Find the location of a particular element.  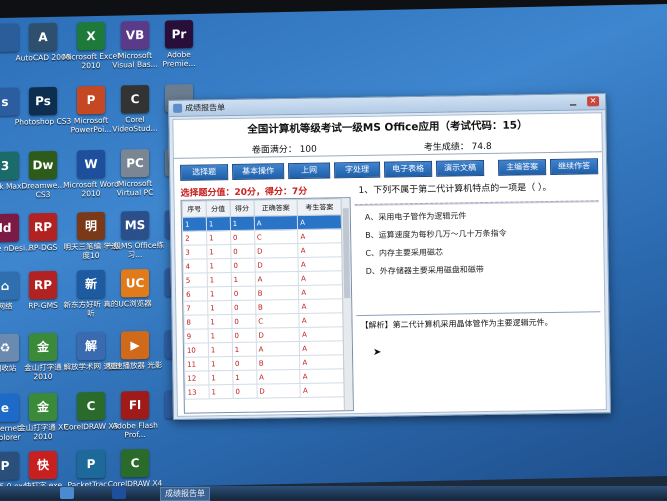

minimize-icon: ▁ is located at coordinates (573, 102).